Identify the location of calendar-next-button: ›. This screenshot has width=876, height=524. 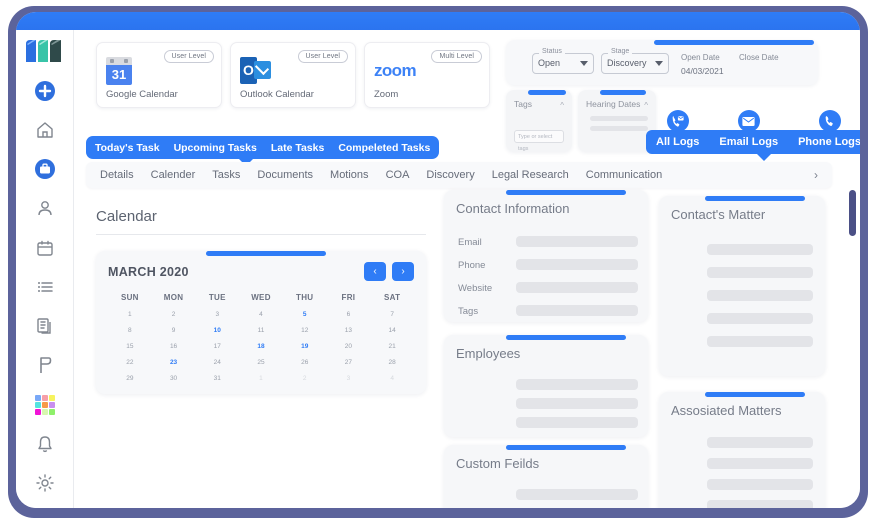
(403, 271).